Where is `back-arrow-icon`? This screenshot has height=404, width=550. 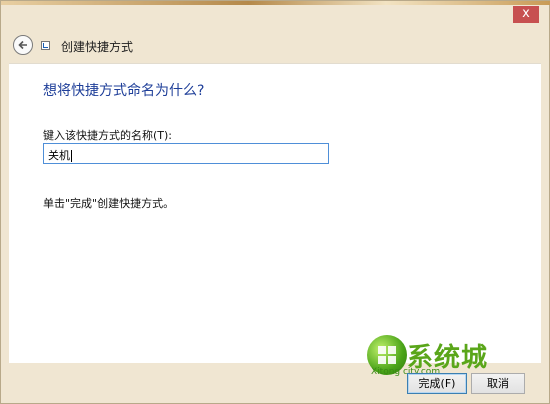 back-arrow-icon is located at coordinates (22, 45).